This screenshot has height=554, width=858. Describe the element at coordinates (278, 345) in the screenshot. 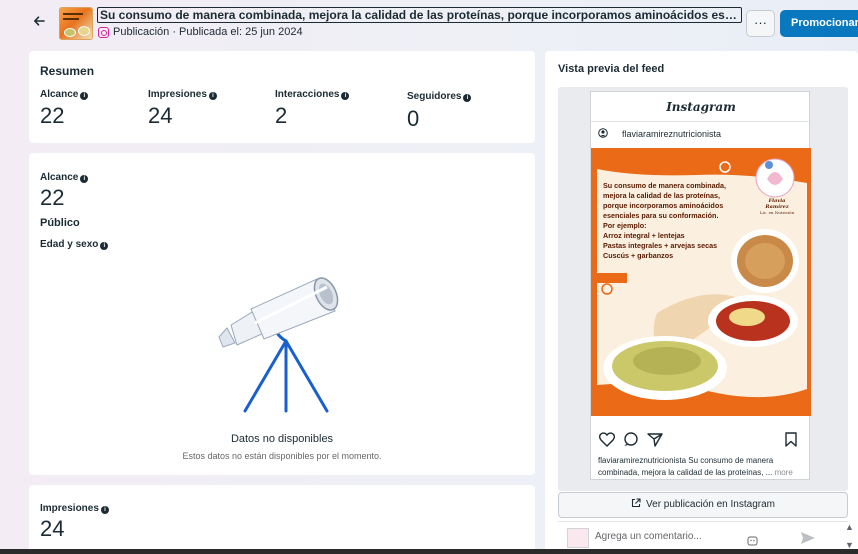

I see `telescope-illustration` at that location.